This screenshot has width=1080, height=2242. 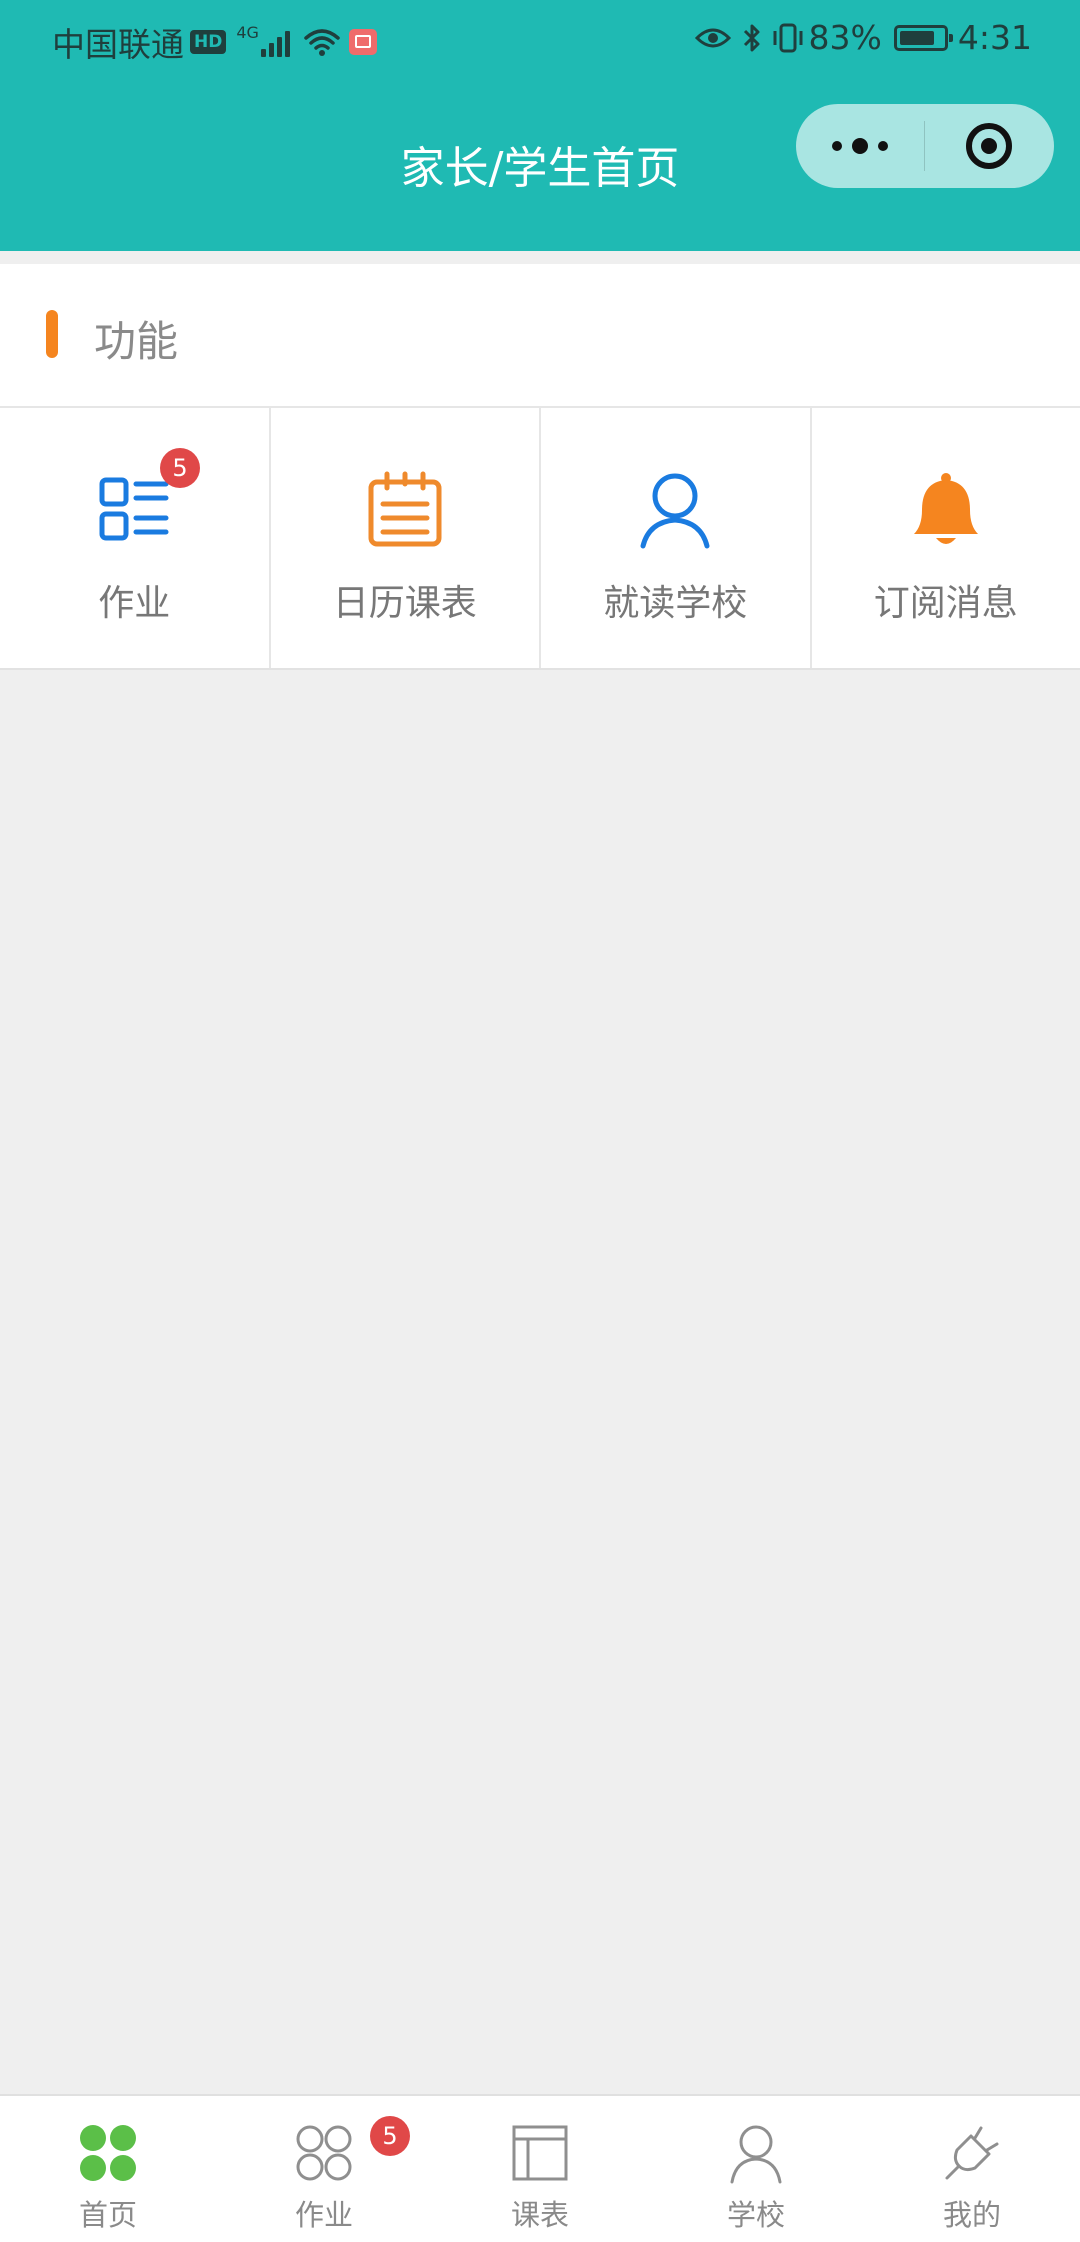 I want to click on more-button, so click(x=860, y=146).